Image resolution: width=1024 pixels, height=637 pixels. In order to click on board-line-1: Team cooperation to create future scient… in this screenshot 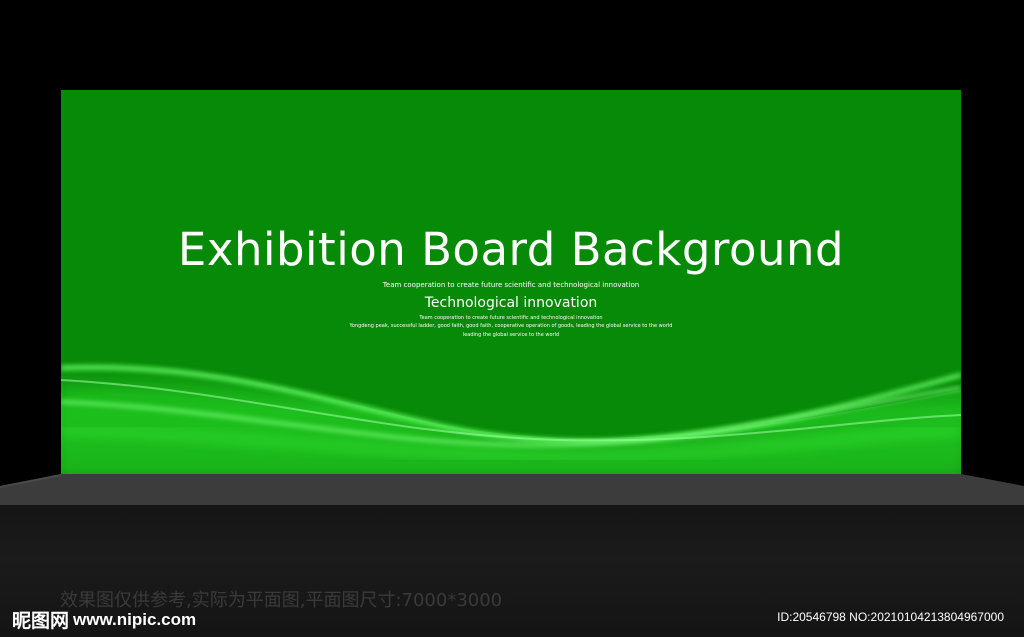, I will do `click(511, 318)`.